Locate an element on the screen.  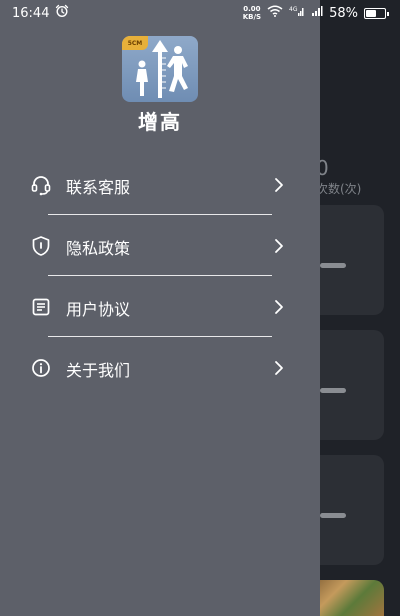
net-speed-value: 0.00 is located at coordinates (252, 9).